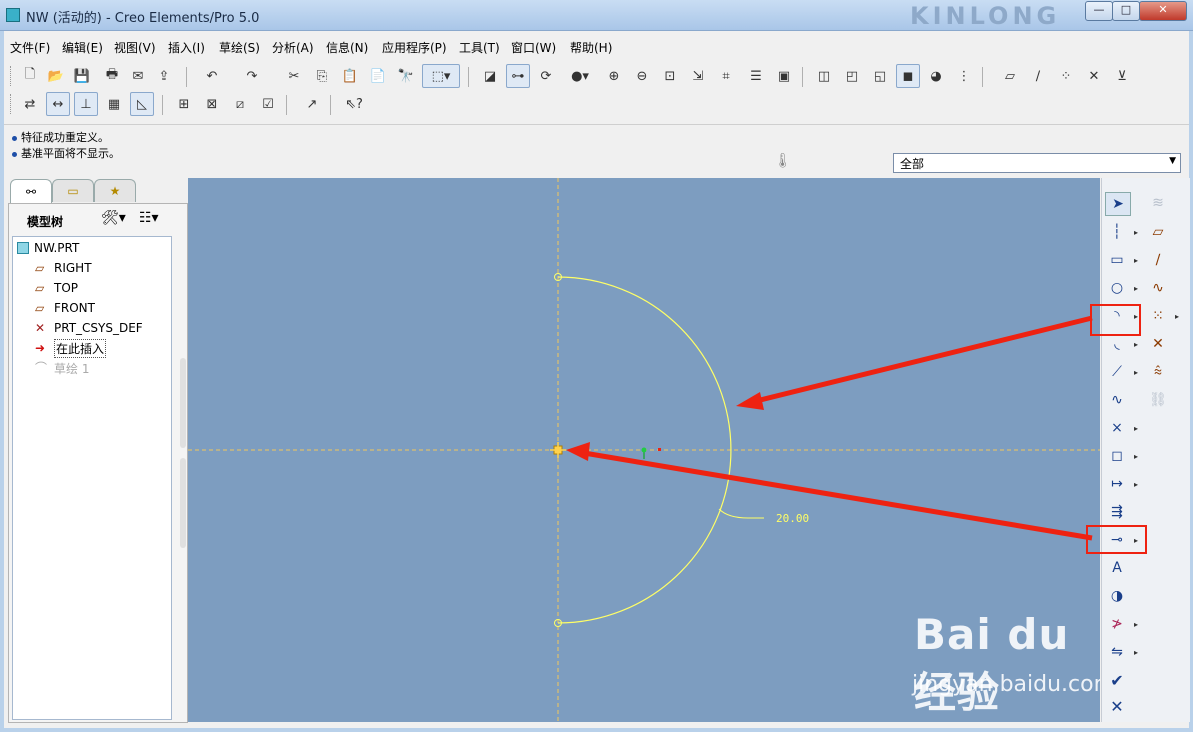 This screenshot has height=732, width=1193. What do you see at coordinates (784, 76) in the screenshot?
I see `view-manager-icon: ▣` at bounding box center [784, 76].